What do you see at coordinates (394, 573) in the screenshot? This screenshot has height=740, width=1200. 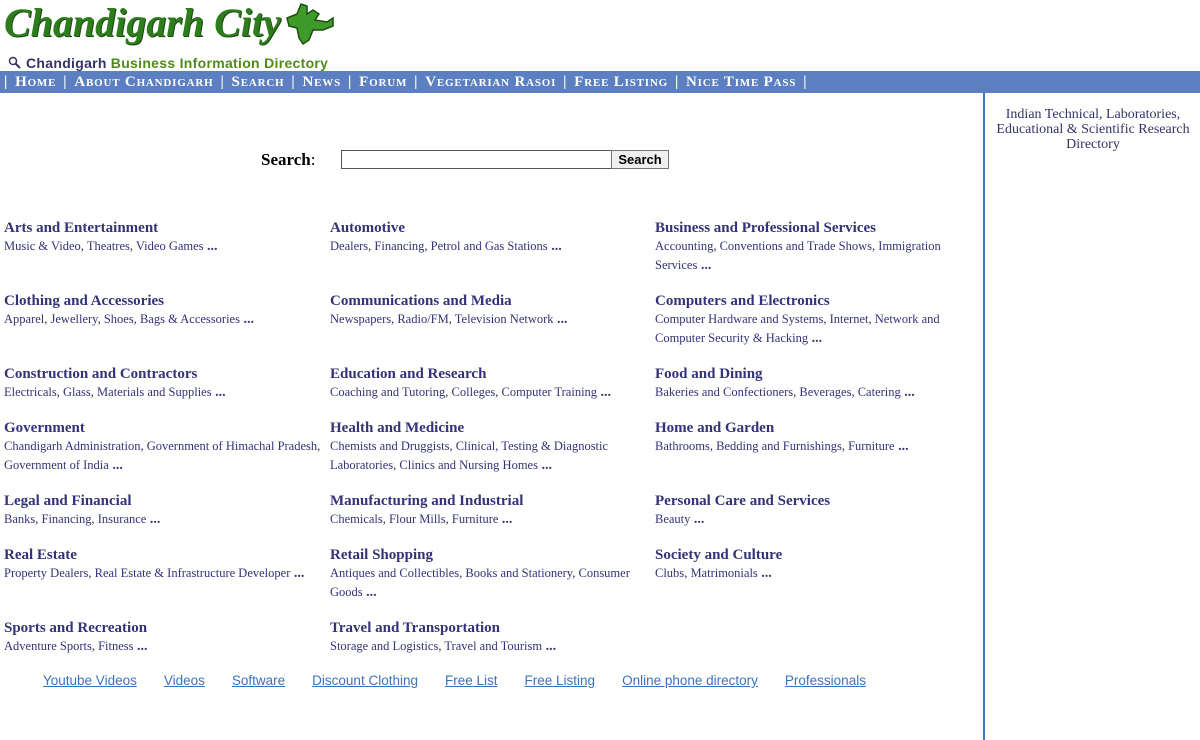 I see `subcategory-link: Antiques and Collectibles` at bounding box center [394, 573].